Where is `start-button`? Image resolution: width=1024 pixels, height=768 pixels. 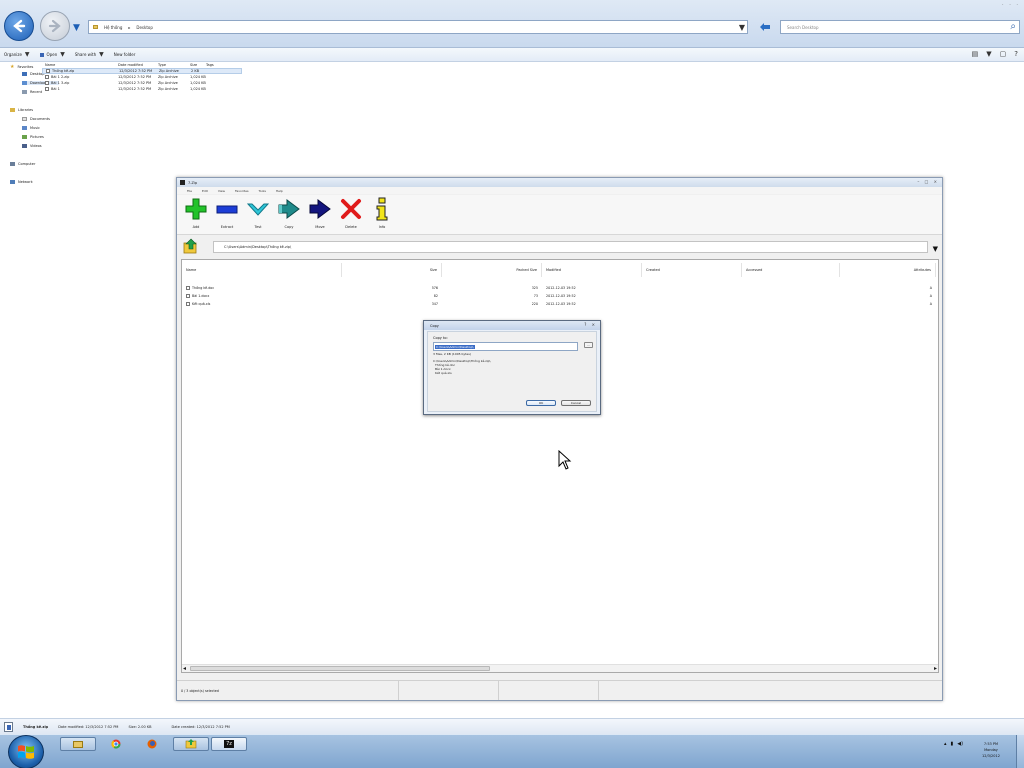
start-button is located at coordinates (26, 751).